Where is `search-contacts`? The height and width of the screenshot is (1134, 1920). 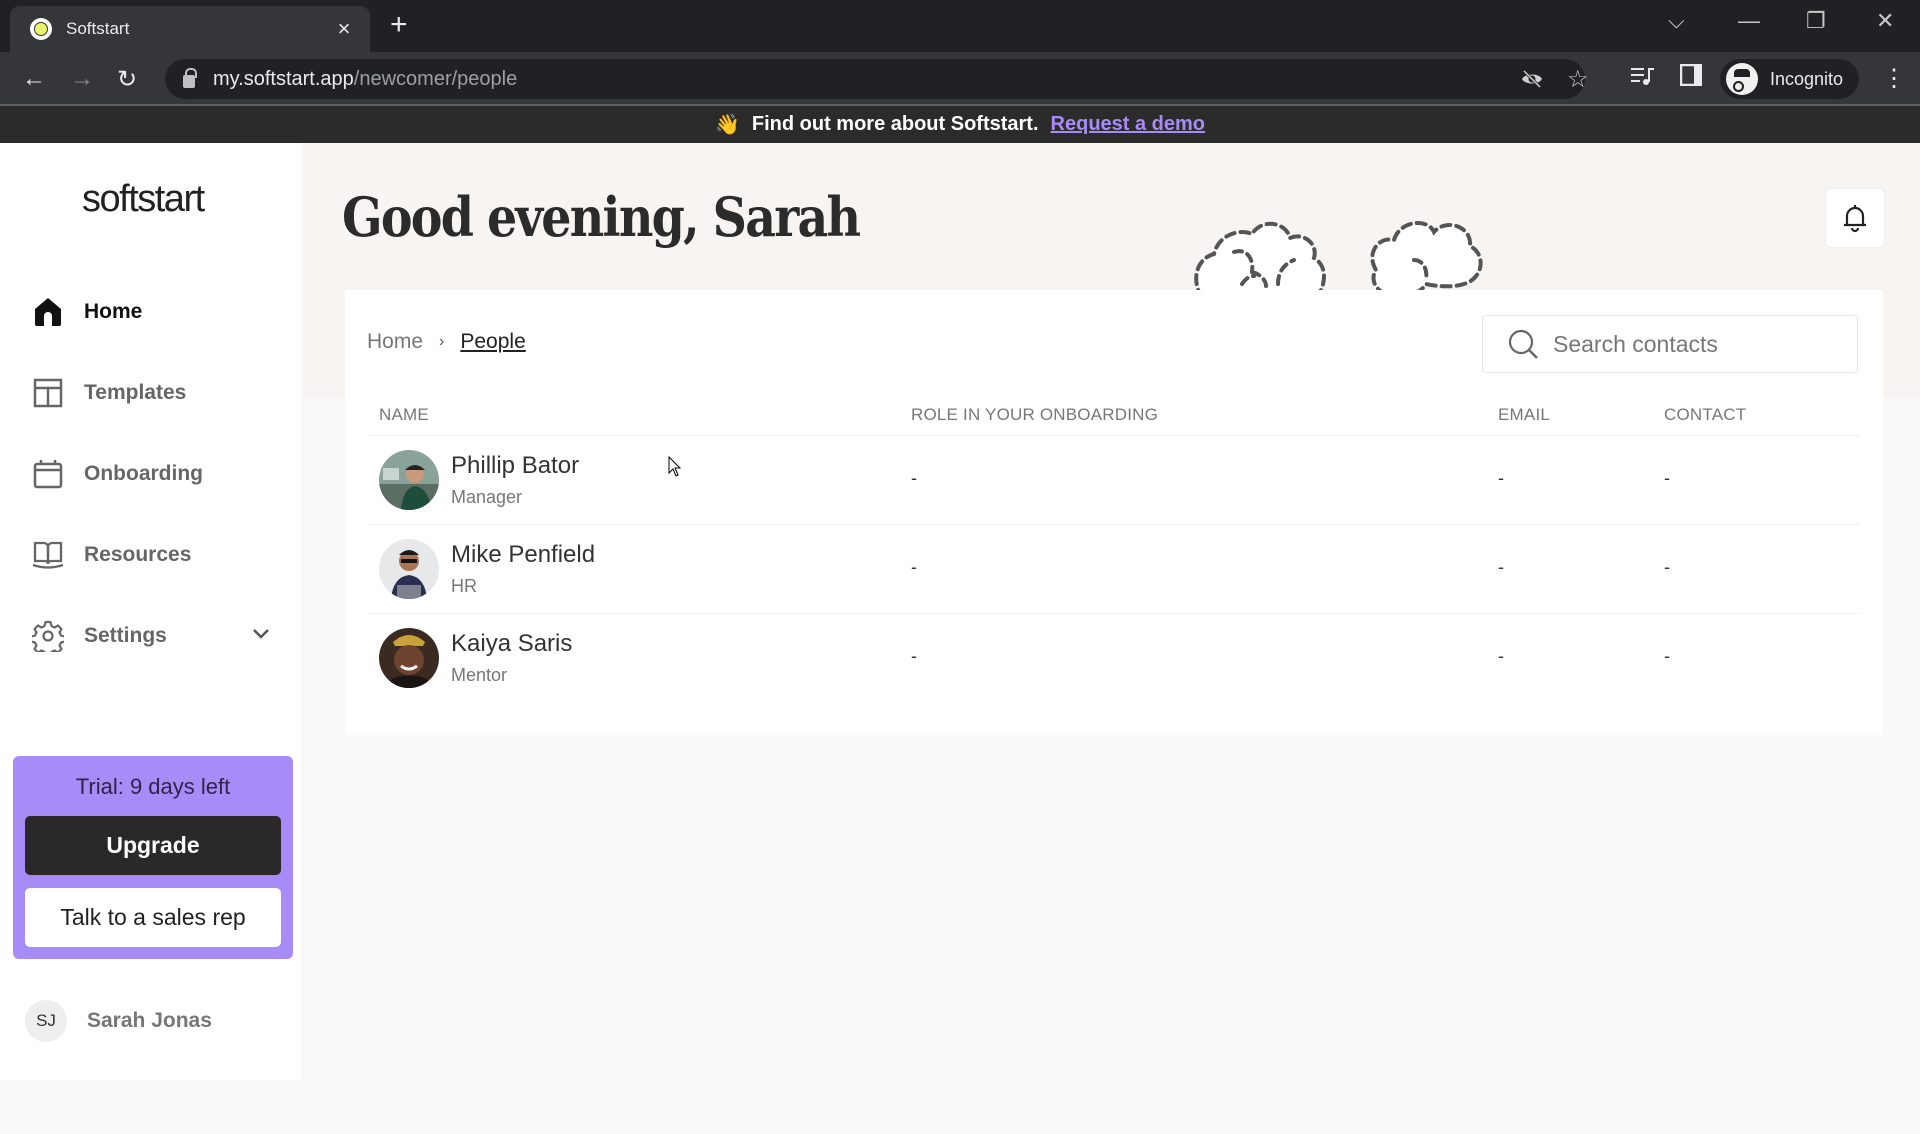 search-contacts is located at coordinates (1670, 344).